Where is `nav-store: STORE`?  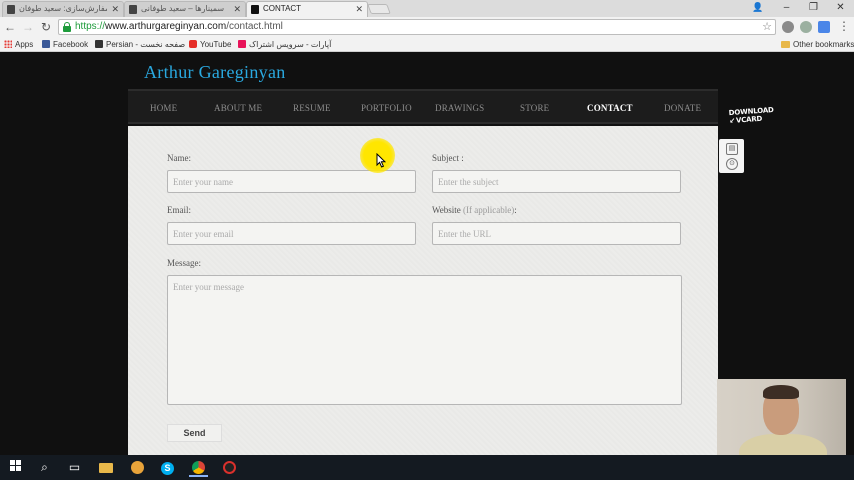 nav-store: STORE is located at coordinates (534, 108).